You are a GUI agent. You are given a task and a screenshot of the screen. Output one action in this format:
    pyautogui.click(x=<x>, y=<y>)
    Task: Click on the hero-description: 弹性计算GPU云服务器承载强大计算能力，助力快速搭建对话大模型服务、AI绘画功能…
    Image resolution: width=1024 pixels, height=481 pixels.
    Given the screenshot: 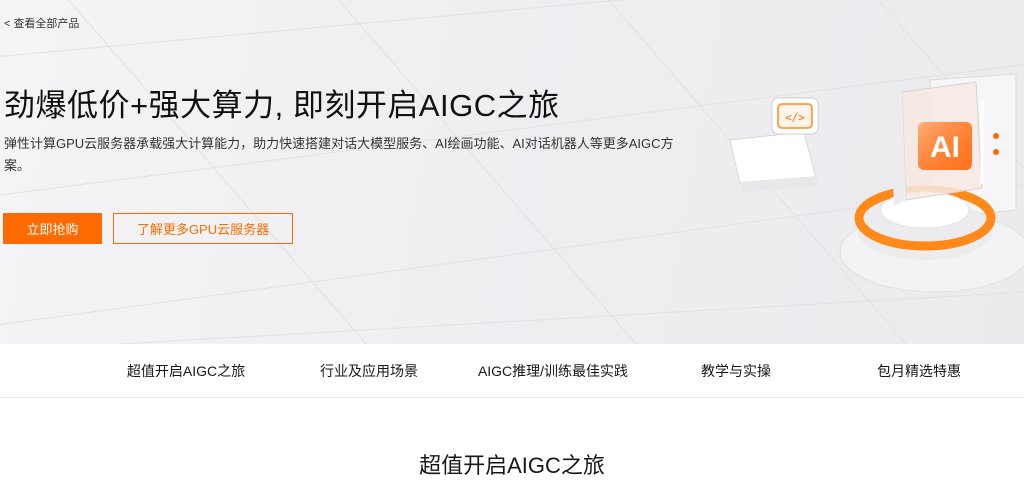 What is the action you would take?
    pyautogui.click(x=339, y=154)
    